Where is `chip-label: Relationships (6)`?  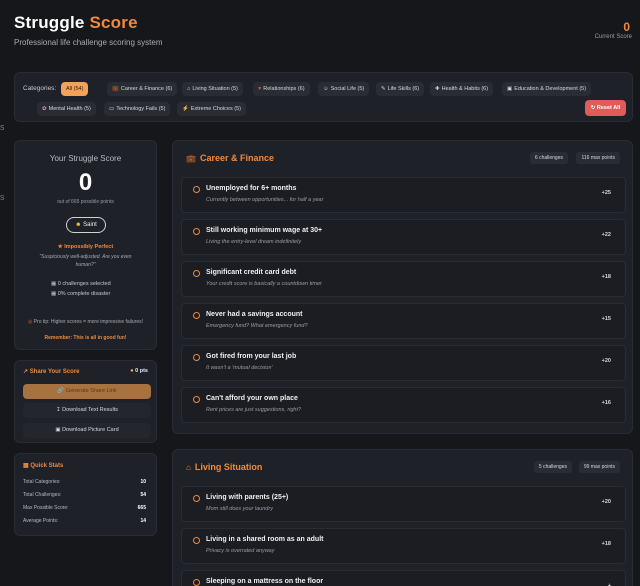
chip-label: Relationships (6) is located at coordinates (284, 89).